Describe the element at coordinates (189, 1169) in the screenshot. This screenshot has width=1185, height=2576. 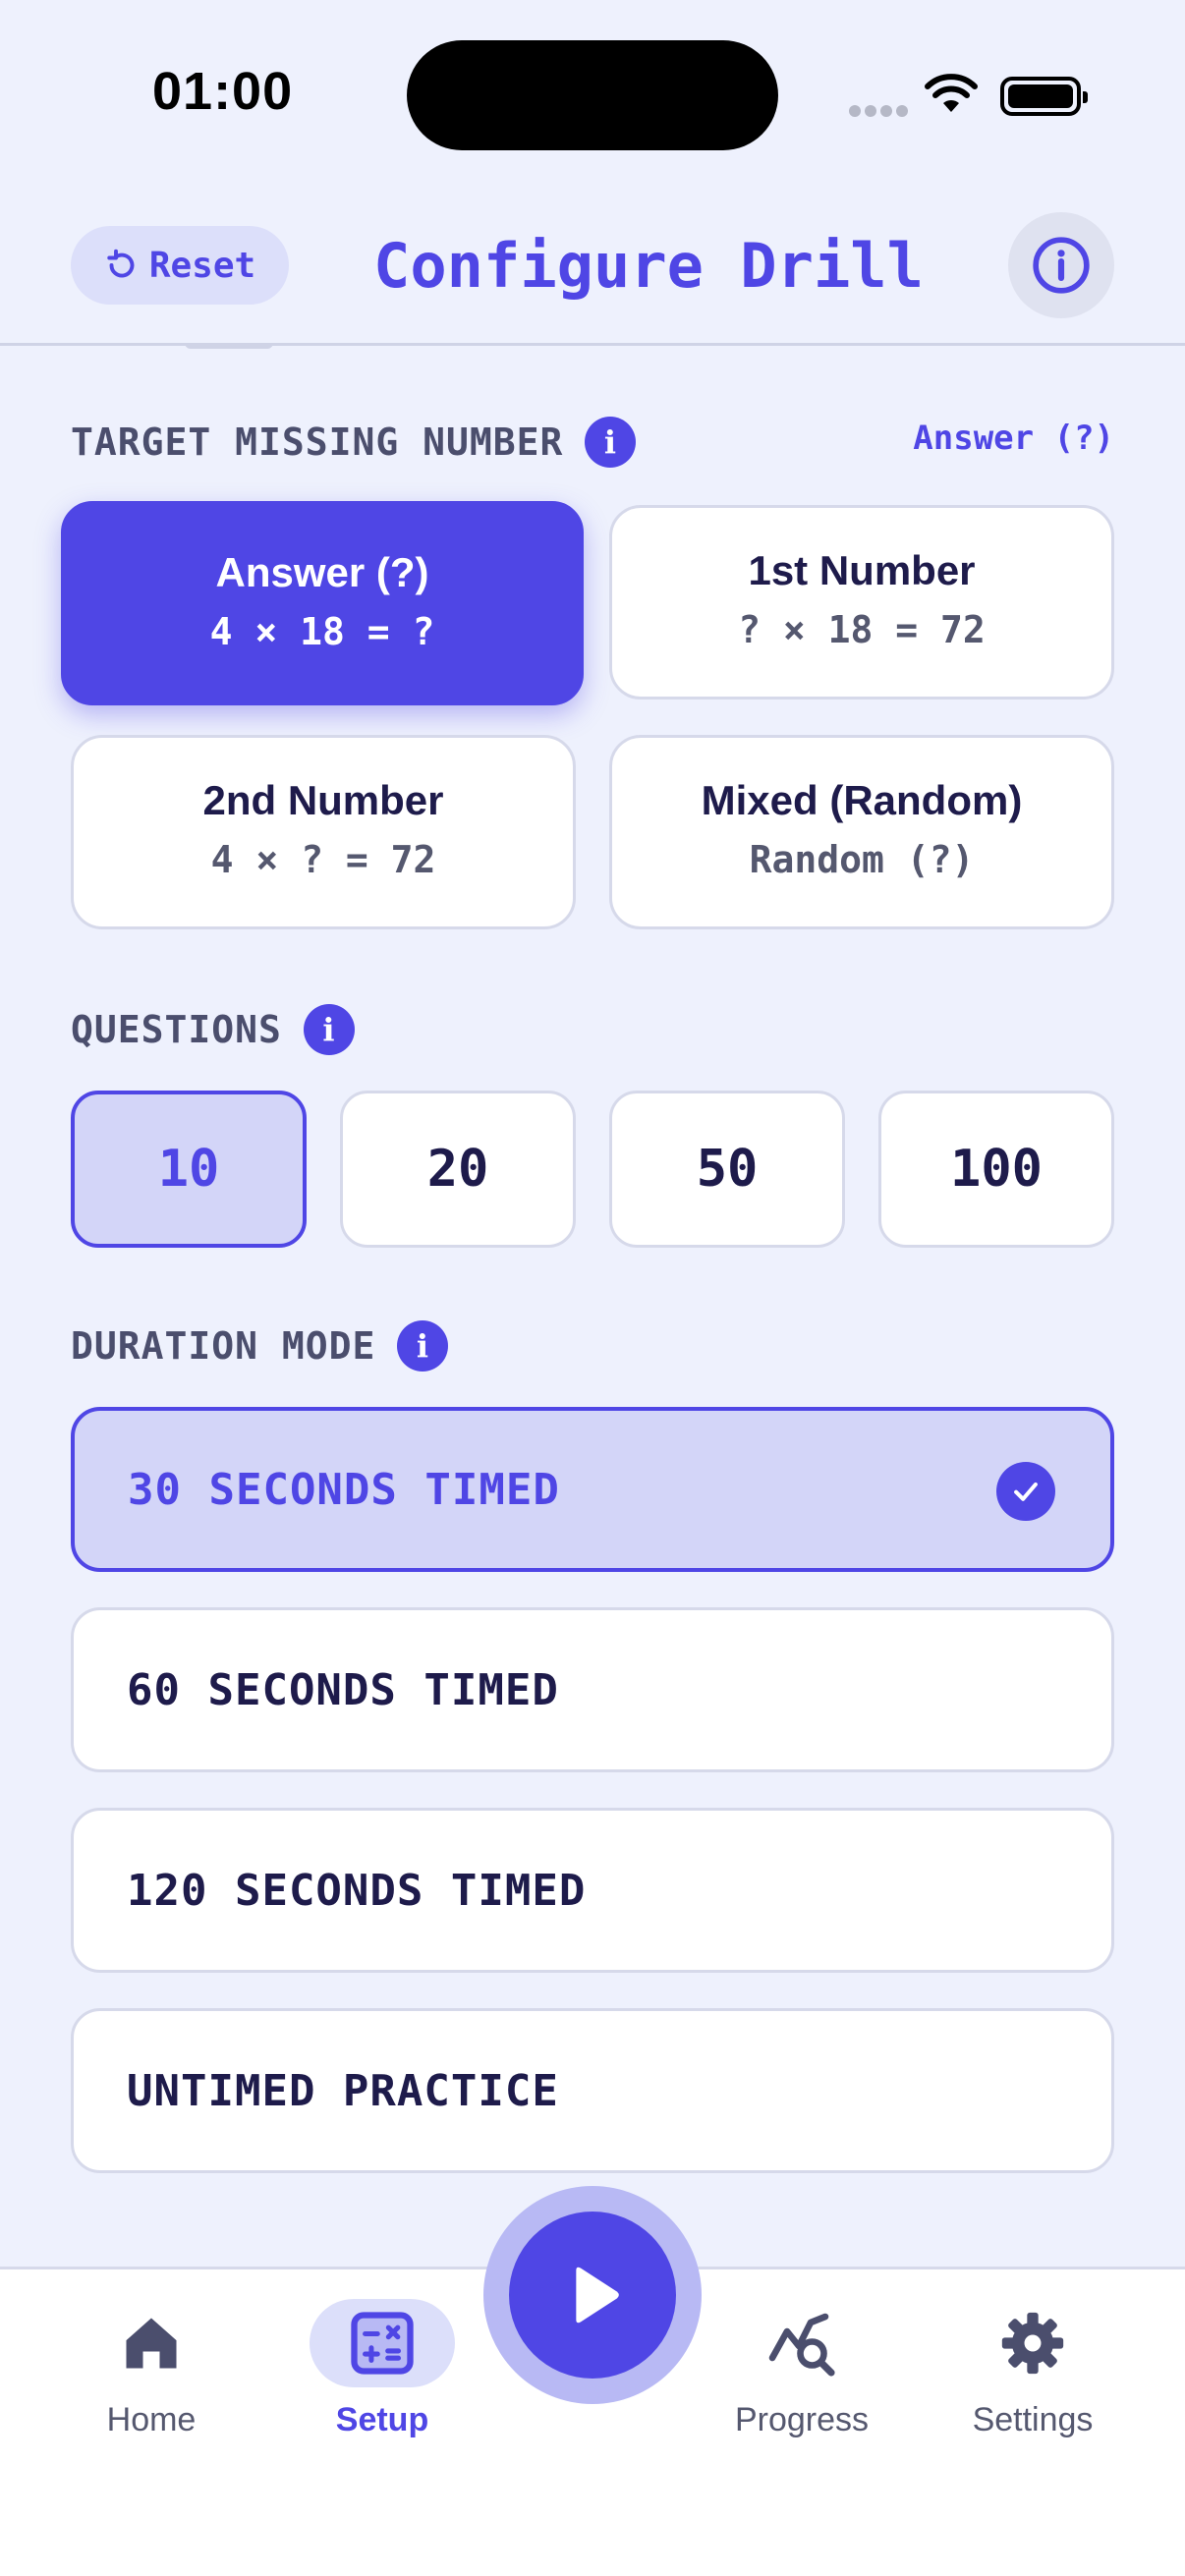
I see `questions-option-10: 10` at that location.